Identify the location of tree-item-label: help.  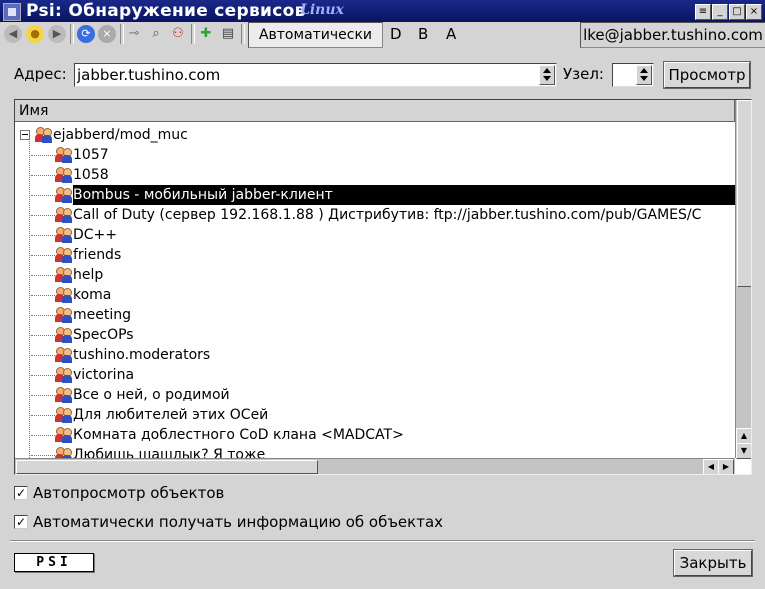
(88, 275).